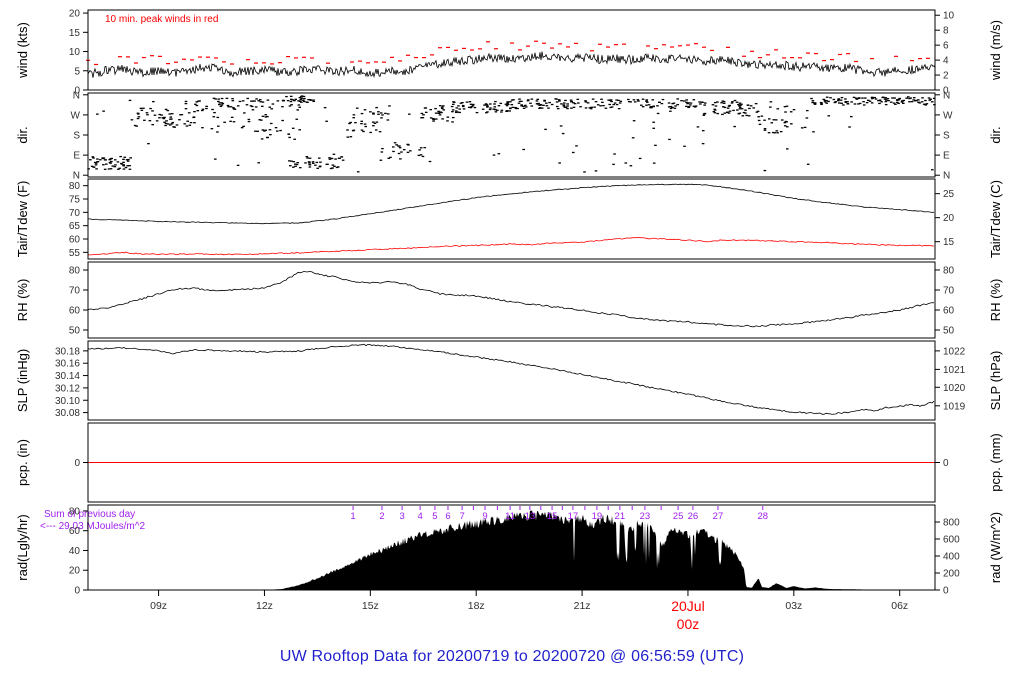 This screenshot has height=700, width=1024. Describe the element at coordinates (951, 523) in the screenshot. I see `y-tick-label-right: 800` at that location.